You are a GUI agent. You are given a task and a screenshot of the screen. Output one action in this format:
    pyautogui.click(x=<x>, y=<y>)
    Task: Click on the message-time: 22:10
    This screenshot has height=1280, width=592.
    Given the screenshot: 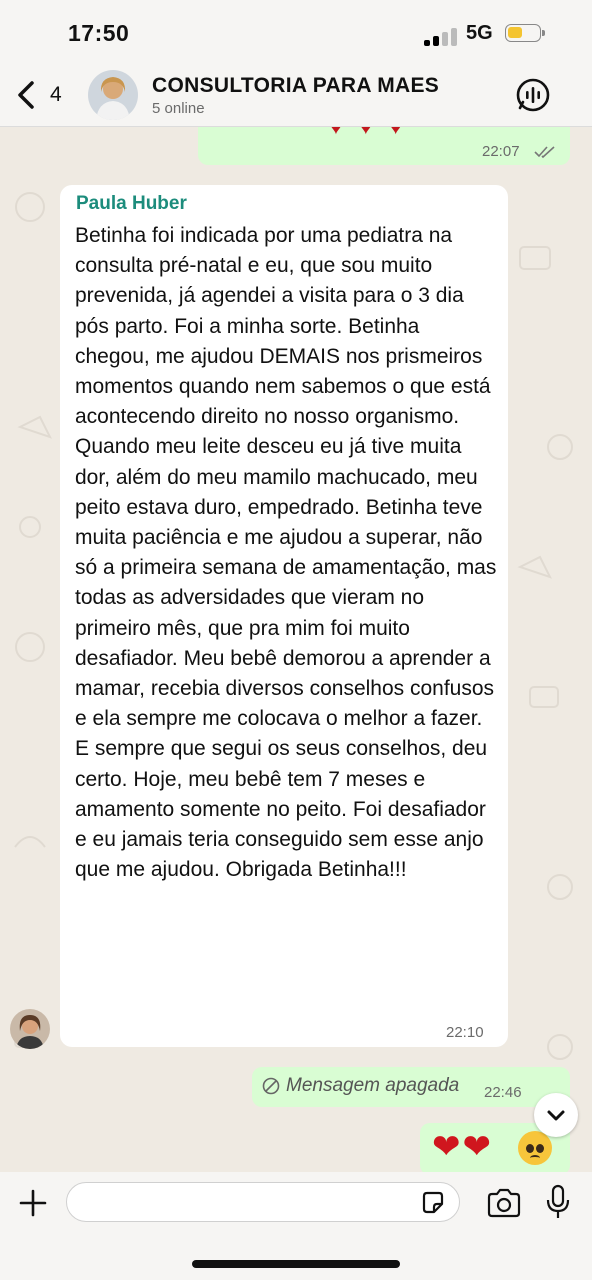 What is the action you would take?
    pyautogui.click(x=465, y=1032)
    